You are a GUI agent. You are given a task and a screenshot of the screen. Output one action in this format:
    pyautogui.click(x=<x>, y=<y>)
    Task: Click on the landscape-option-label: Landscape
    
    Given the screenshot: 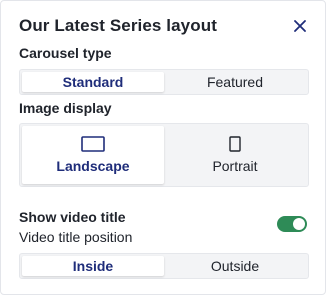 What is the action you would take?
    pyautogui.click(x=93, y=166)
    